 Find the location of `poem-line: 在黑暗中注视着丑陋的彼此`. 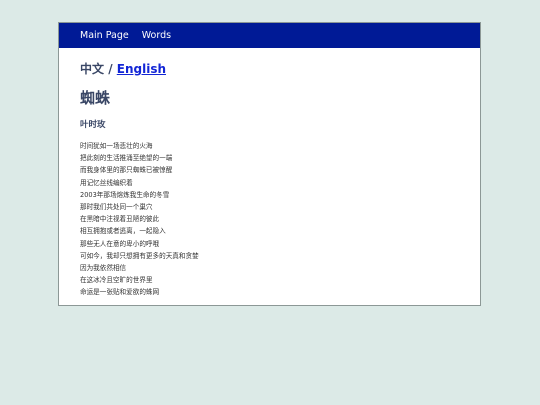

poem-line: 在黑暗中注视着丑陋的彼此 is located at coordinates (120, 219).